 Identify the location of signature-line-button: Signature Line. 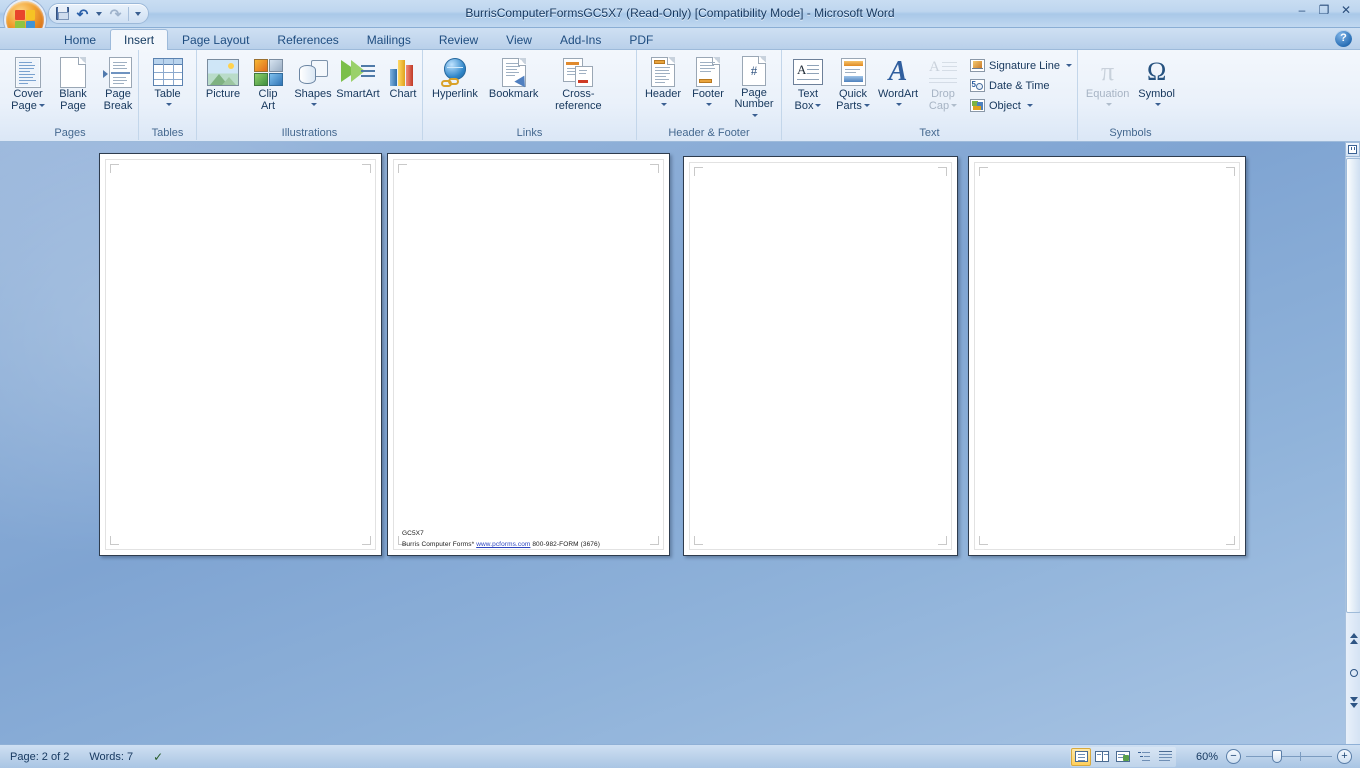
(1022, 65).